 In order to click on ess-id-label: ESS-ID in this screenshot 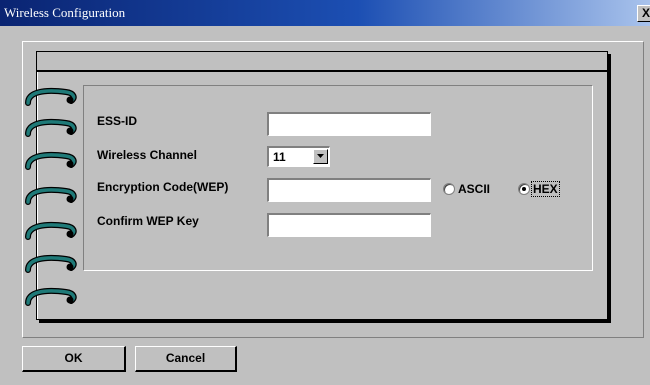, I will do `click(117, 121)`.